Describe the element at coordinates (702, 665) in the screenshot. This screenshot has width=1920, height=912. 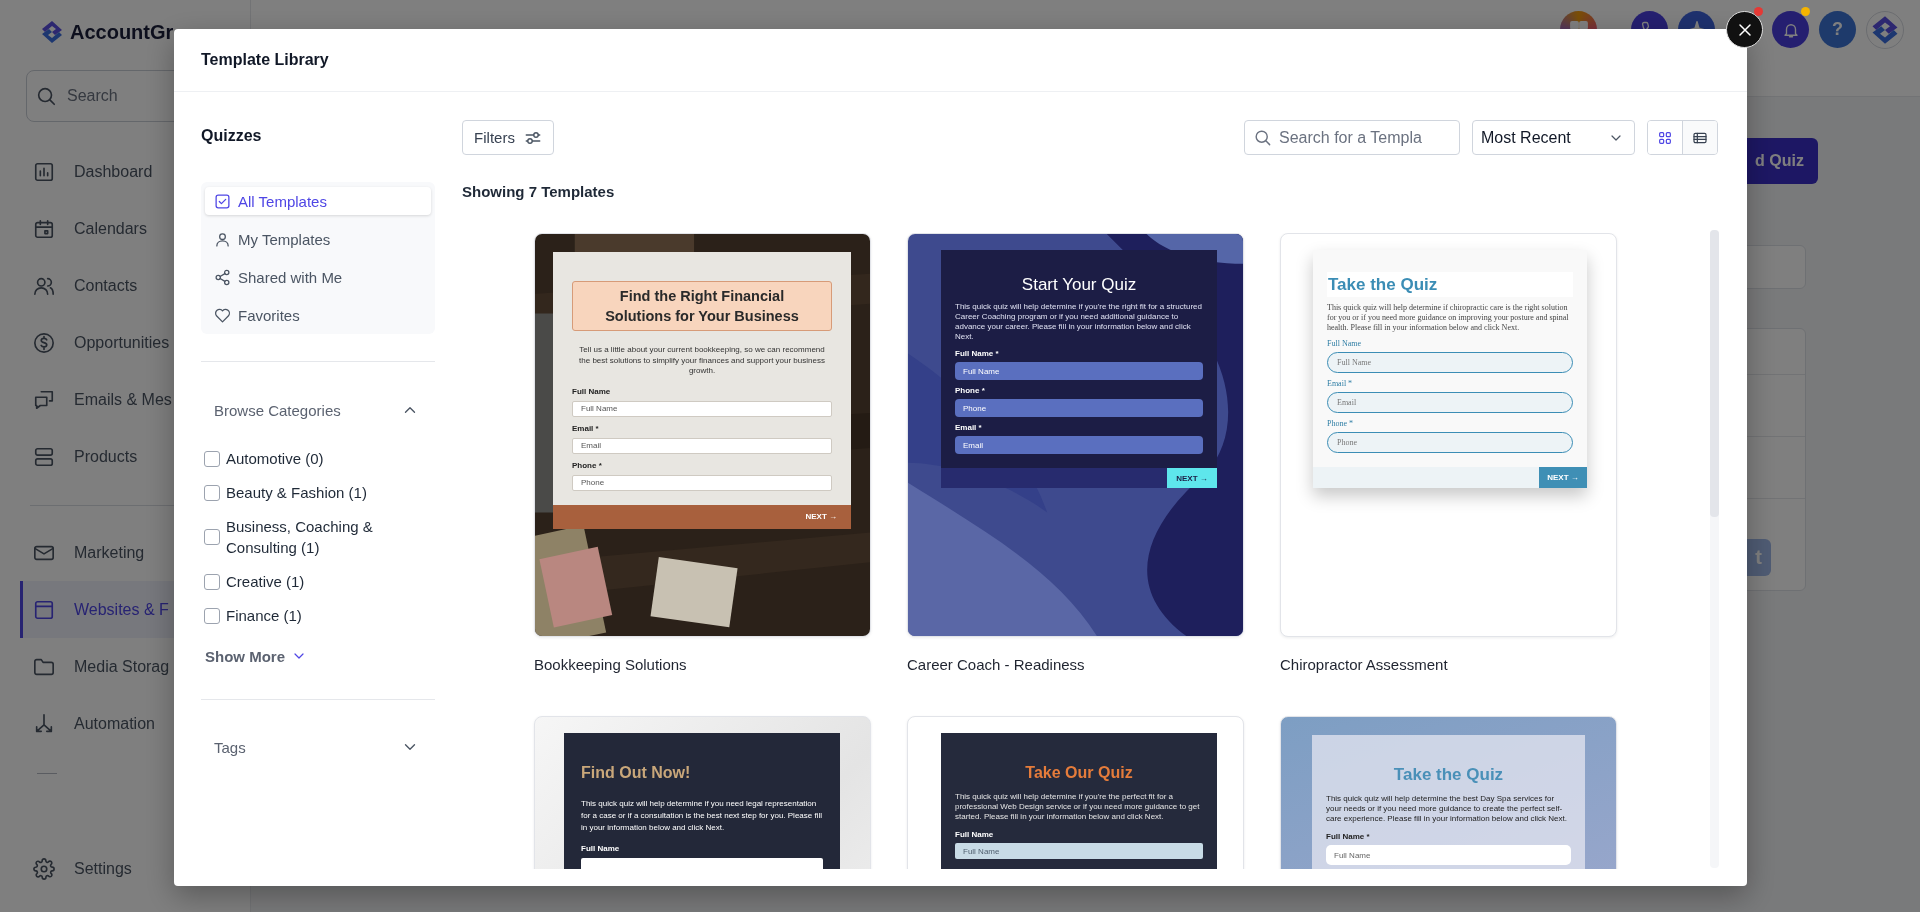
I see `template-name: Bookkeeping Solutions` at that location.